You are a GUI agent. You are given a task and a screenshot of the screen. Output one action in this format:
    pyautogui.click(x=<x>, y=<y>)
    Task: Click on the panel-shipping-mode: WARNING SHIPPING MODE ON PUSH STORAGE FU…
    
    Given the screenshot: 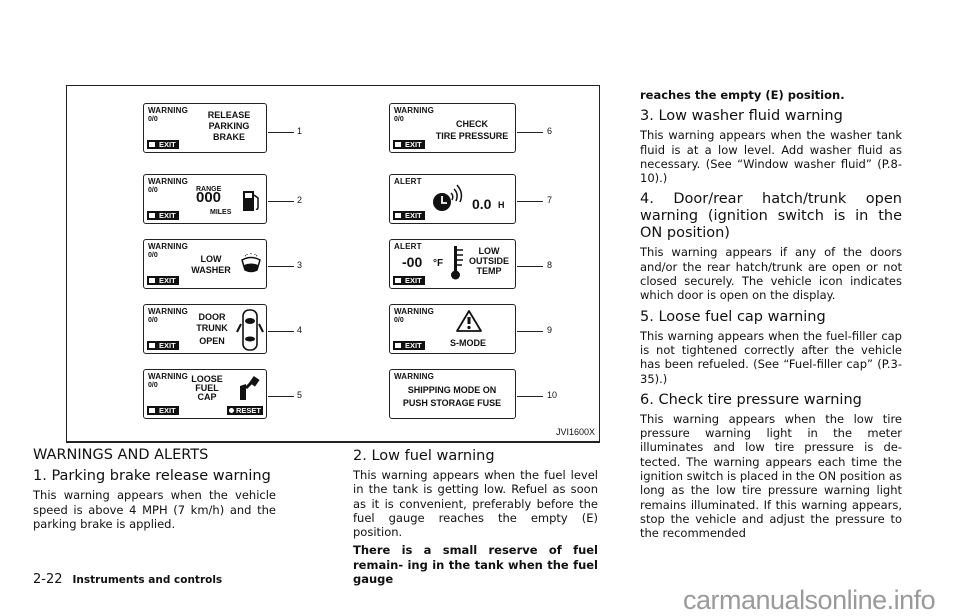 What is the action you would take?
    pyautogui.click(x=452, y=394)
    